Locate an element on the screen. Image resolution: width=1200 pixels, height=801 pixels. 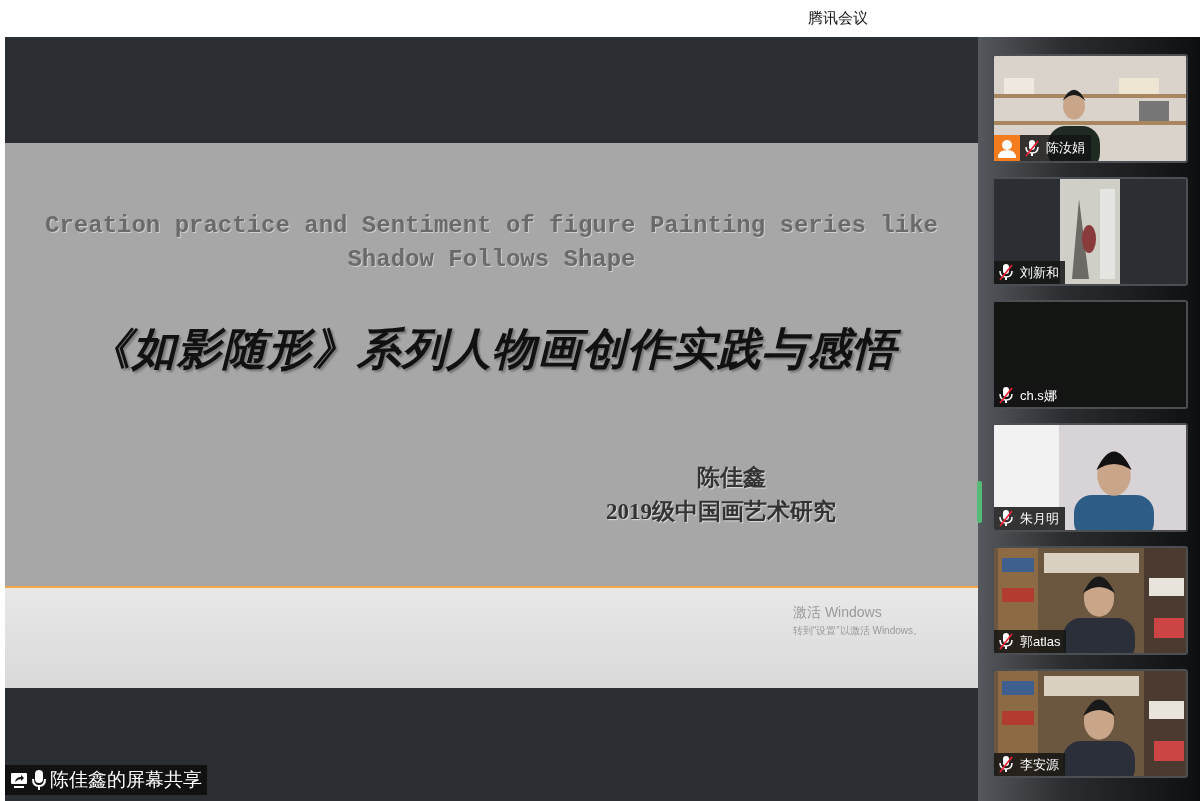
participant-name: 刘新和 is located at coordinates (1039, 272).